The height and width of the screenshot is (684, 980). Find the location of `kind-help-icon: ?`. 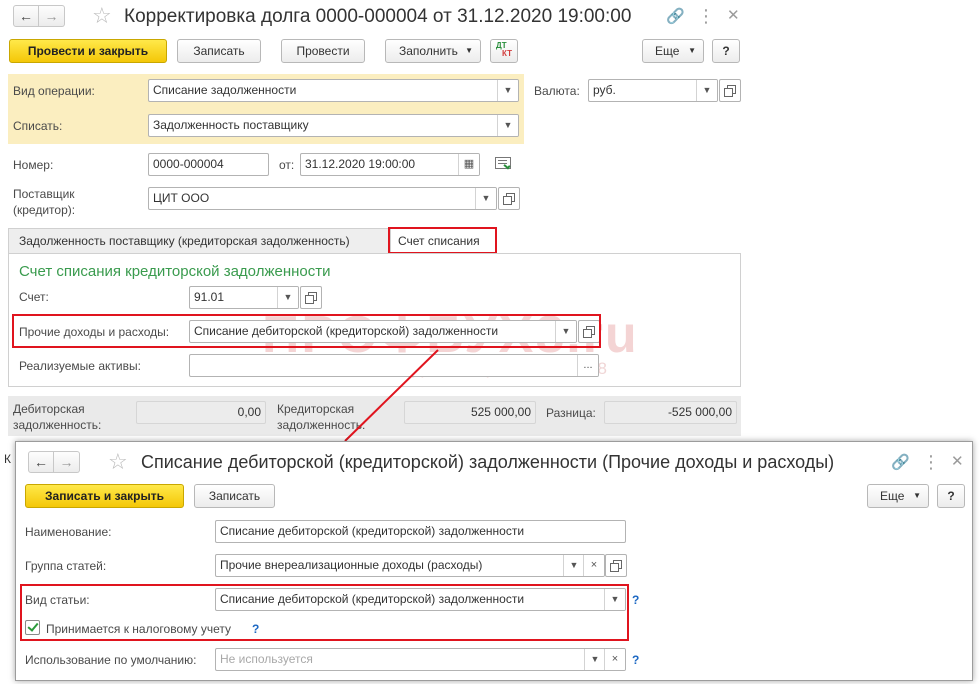

kind-help-icon: ? is located at coordinates (635, 600).